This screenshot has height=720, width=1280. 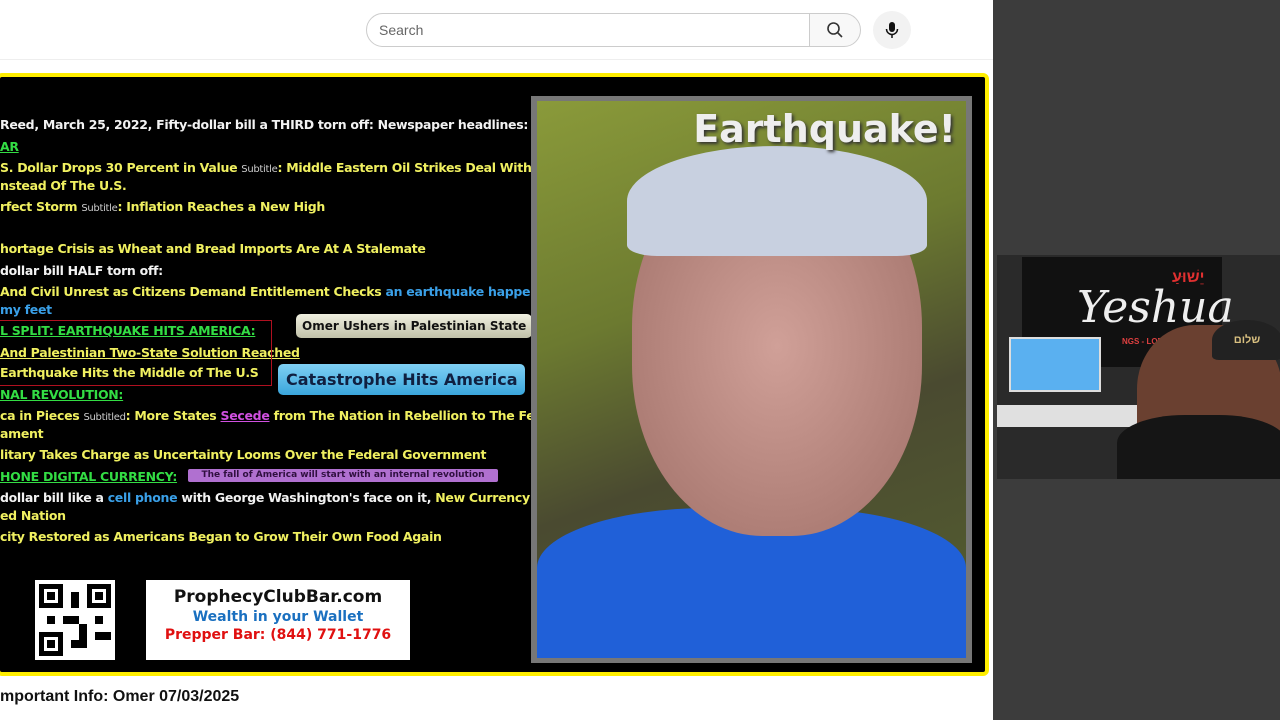 I want to click on slide-line: HONE DIGITAL CURRENCY:, so click(x=88, y=476).